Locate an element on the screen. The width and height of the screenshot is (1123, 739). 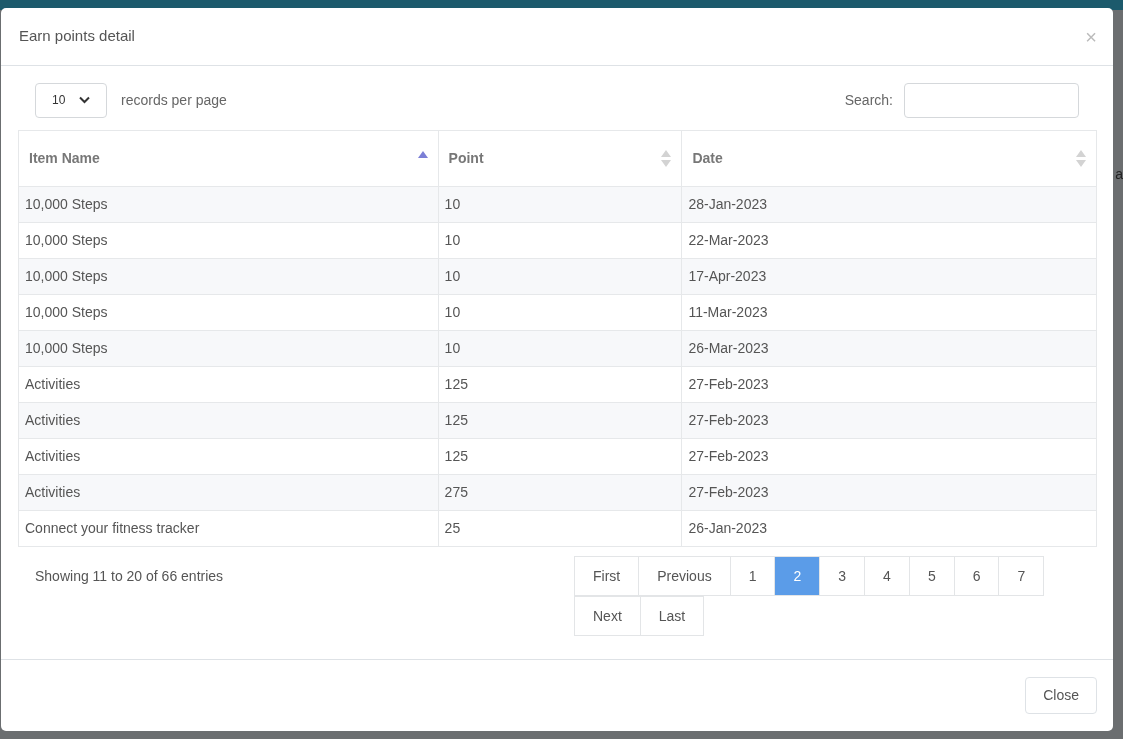
page-button: First is located at coordinates (607, 576).